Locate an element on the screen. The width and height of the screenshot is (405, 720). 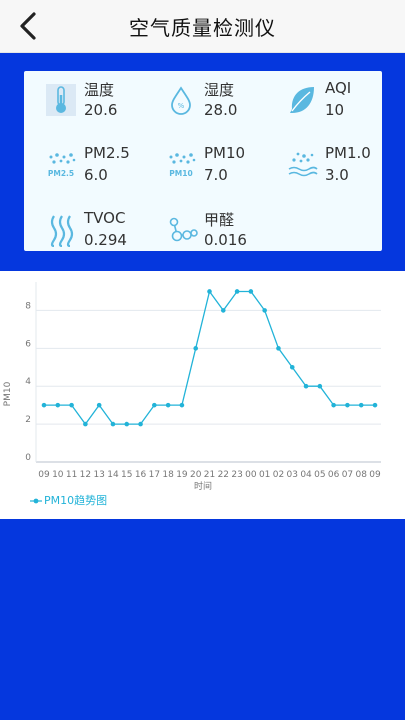
pm25-icon: PM2.5 is located at coordinates (62, 165).